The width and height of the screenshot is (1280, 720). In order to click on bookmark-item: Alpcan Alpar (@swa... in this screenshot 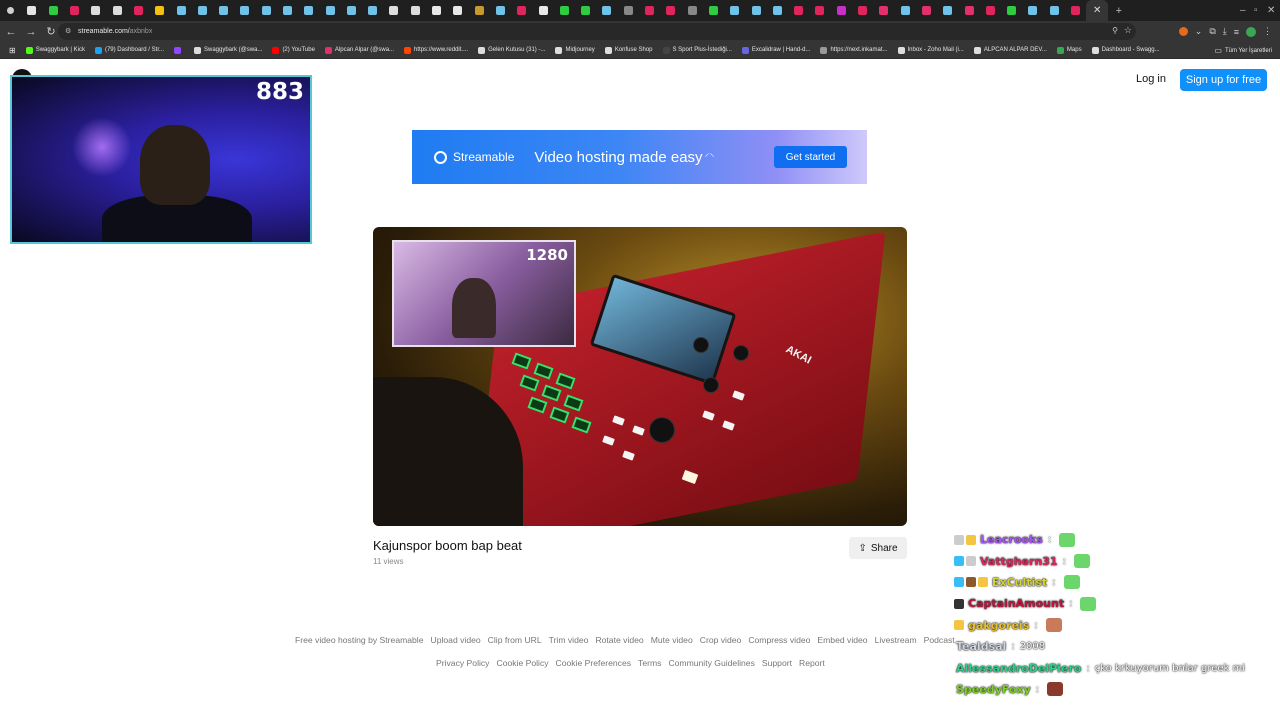, I will do `click(359, 50)`.